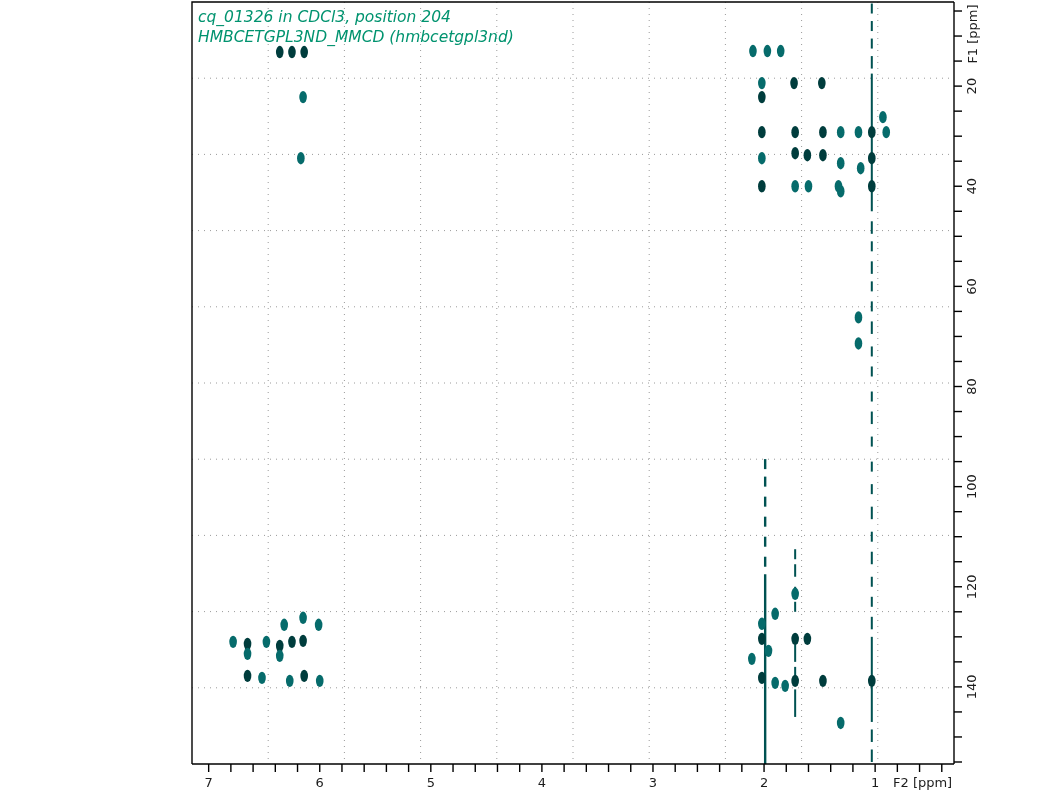 The height and width of the screenshot is (793, 1060). What do you see at coordinates (972, 286) in the screenshot?
I see `tick-label: 60` at bounding box center [972, 286].